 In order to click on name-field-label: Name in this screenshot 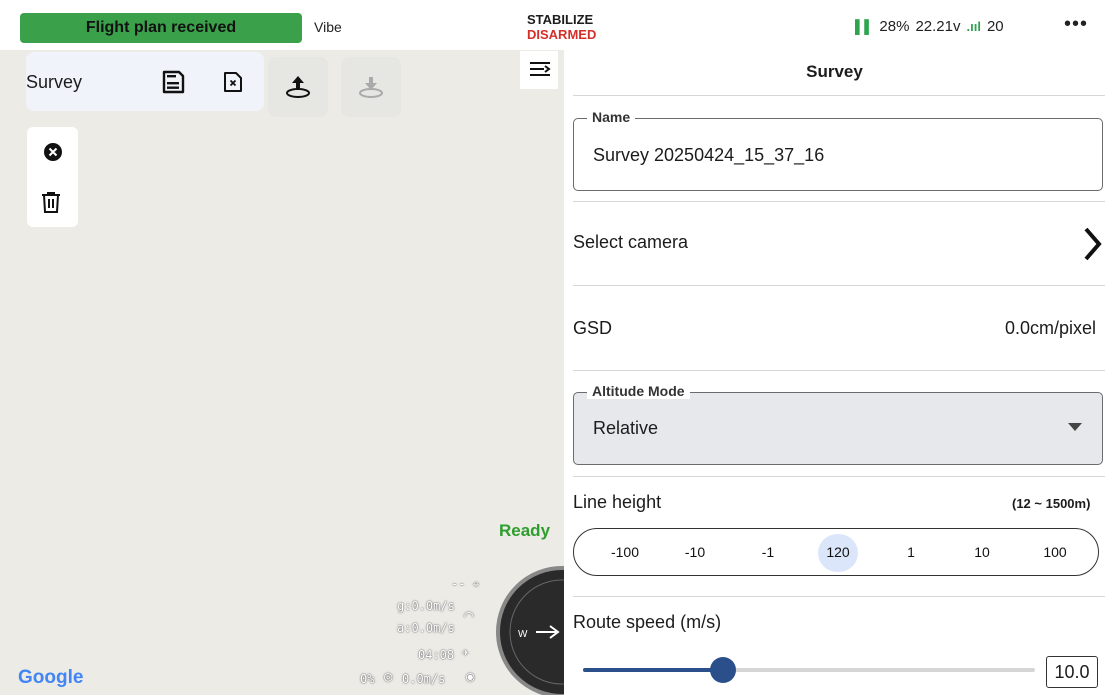, I will do `click(611, 117)`.